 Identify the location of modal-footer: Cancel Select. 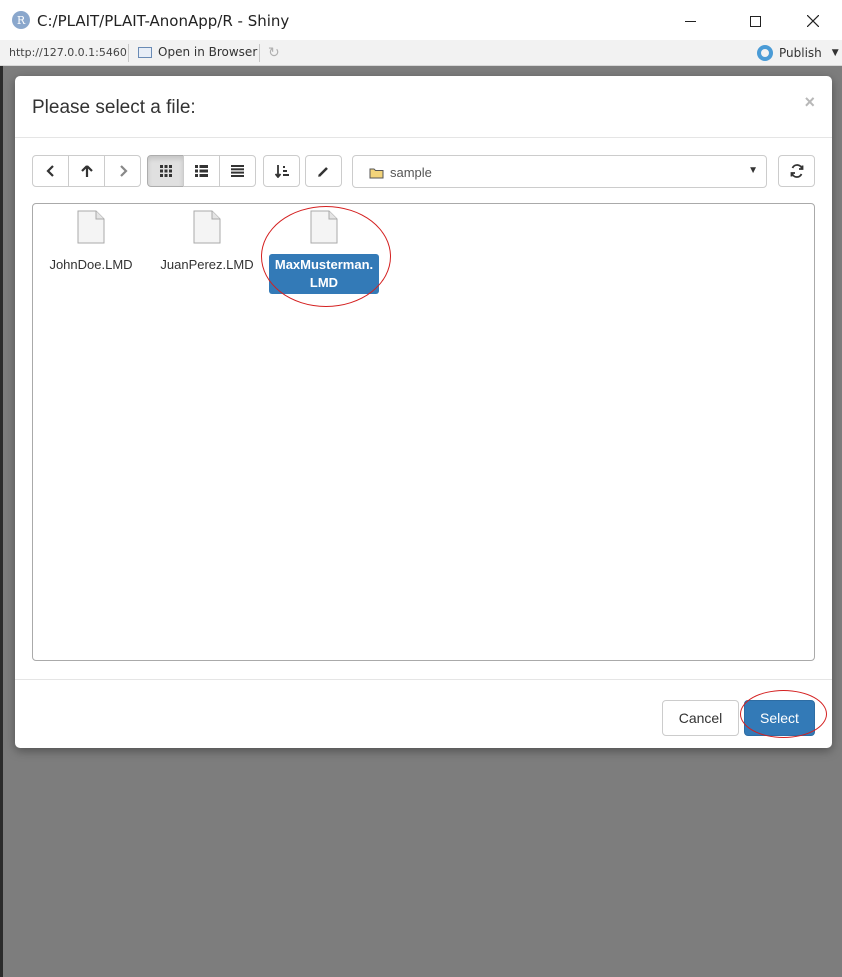
(423, 713).